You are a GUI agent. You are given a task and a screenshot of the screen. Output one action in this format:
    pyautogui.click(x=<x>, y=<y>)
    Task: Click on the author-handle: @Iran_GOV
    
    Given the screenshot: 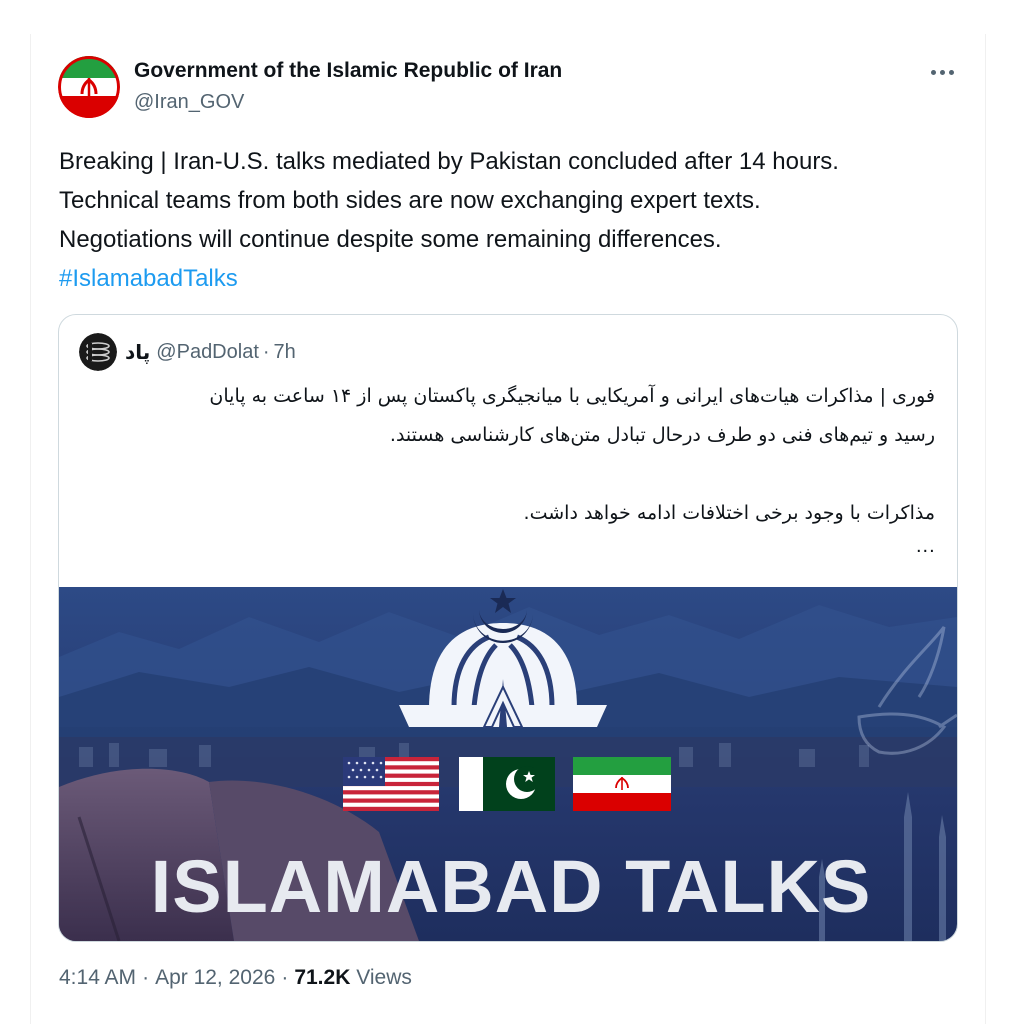 What is the action you would take?
    pyautogui.click(x=348, y=102)
    